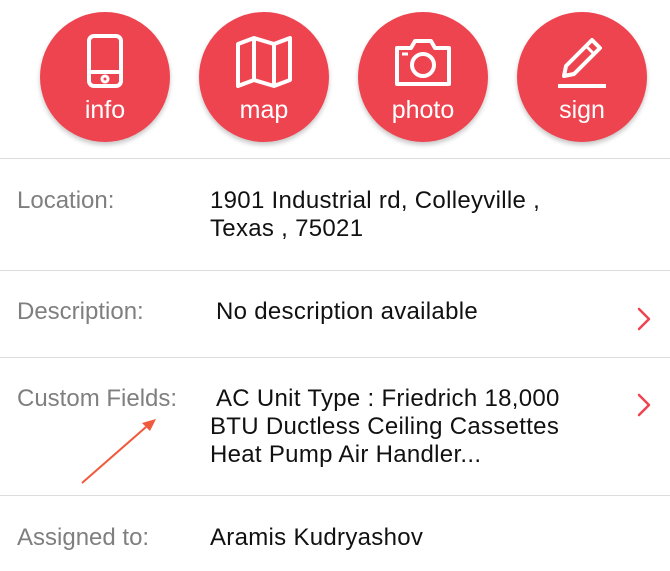 The image size is (670, 571). What do you see at coordinates (287, 228) in the screenshot?
I see `location-line-2: Texas , 75021` at bounding box center [287, 228].